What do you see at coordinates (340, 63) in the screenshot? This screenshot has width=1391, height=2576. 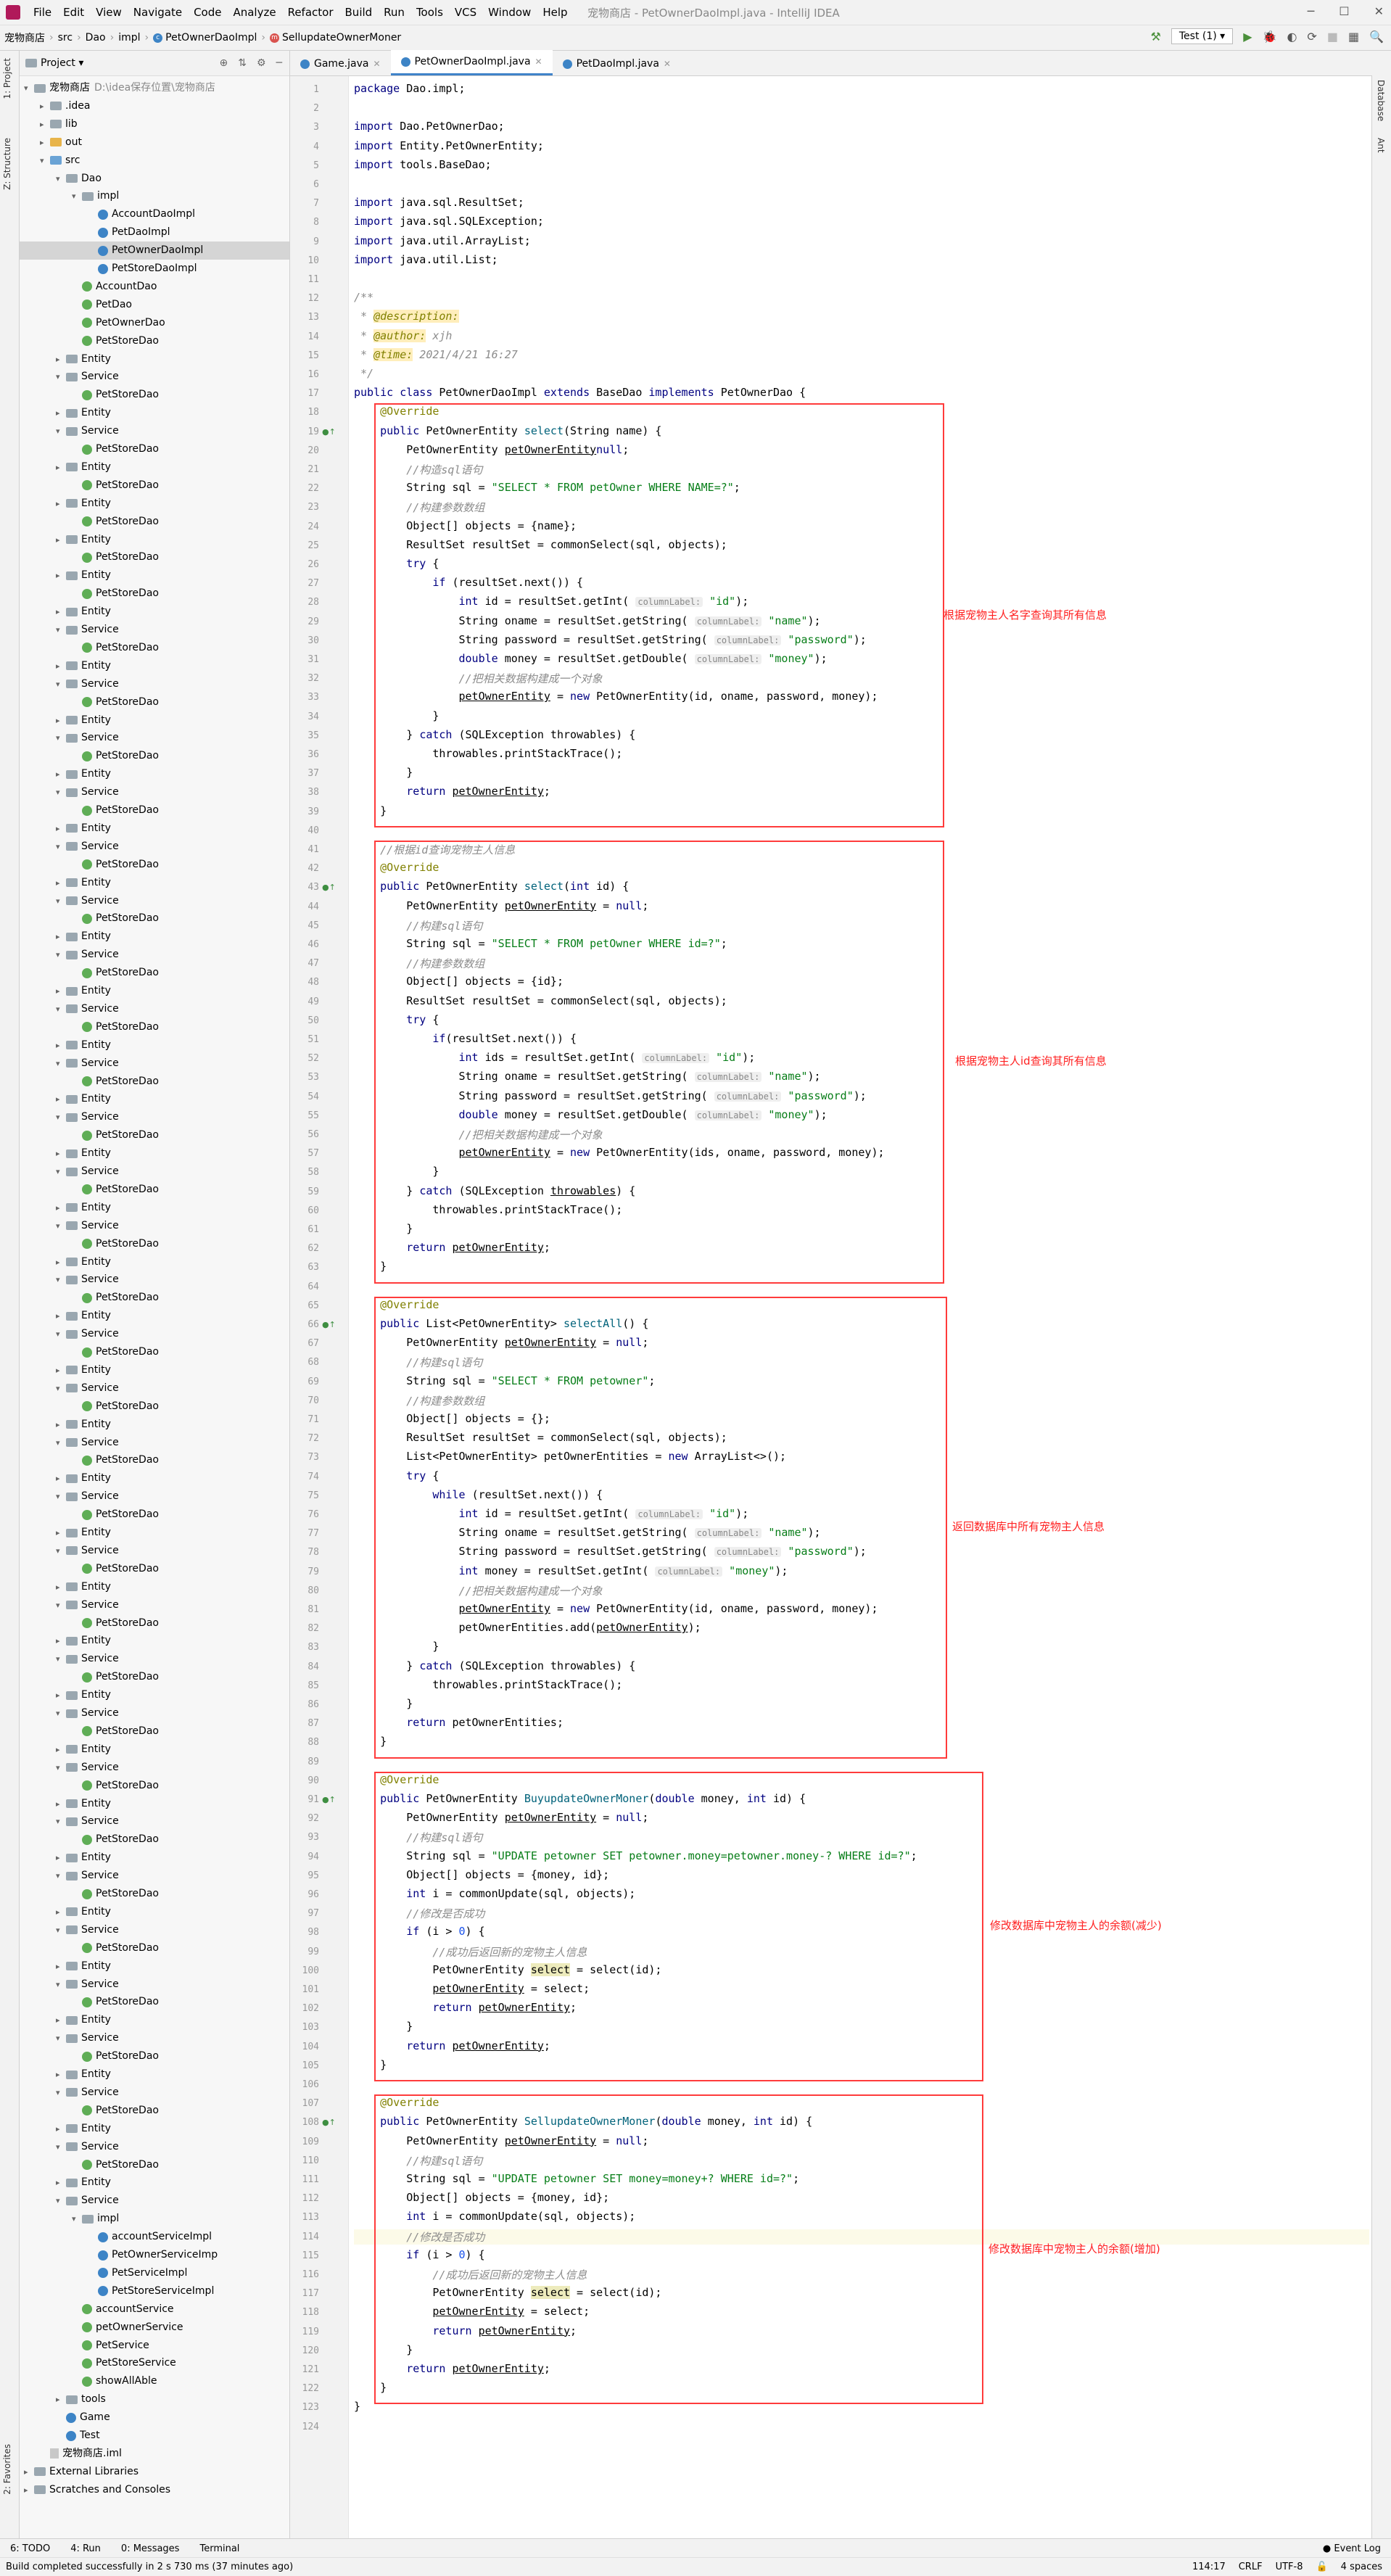 I see `editor-tab: Game.java ✕` at bounding box center [340, 63].